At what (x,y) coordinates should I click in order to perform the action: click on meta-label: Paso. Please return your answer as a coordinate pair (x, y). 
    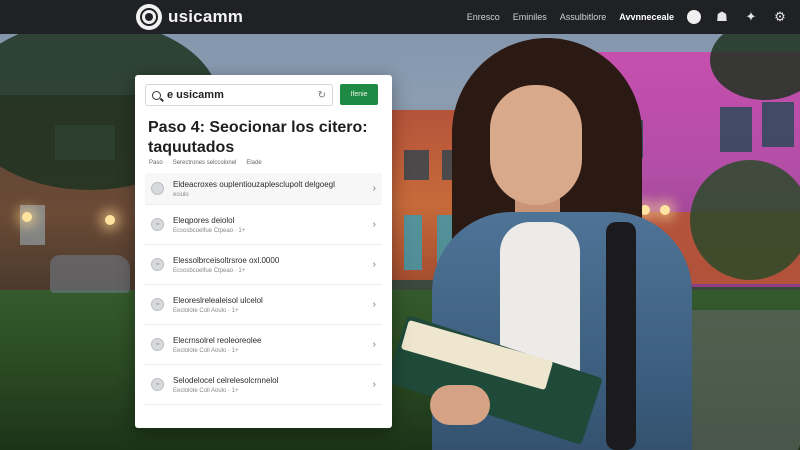
    Looking at the image, I should click on (156, 163).